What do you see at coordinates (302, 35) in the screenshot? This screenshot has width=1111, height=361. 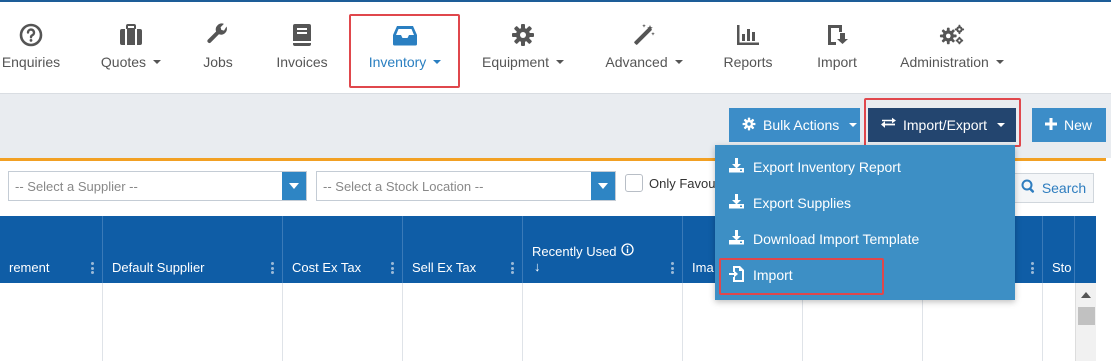 I see `book-icon` at bounding box center [302, 35].